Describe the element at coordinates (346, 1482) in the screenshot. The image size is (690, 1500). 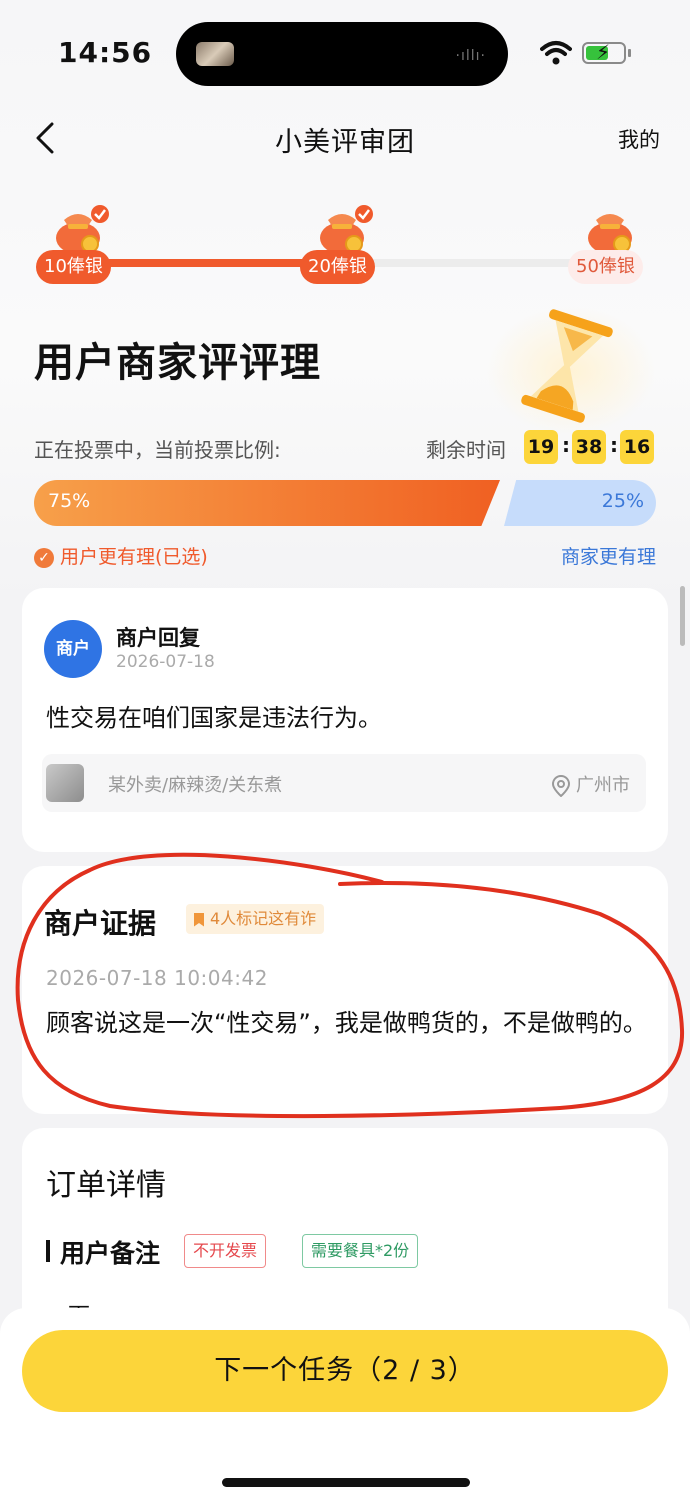
I see `home-indicator` at that location.